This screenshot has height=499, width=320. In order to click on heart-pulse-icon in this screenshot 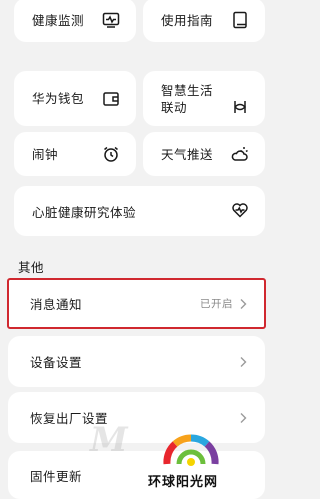, I will do `click(240, 211)`.